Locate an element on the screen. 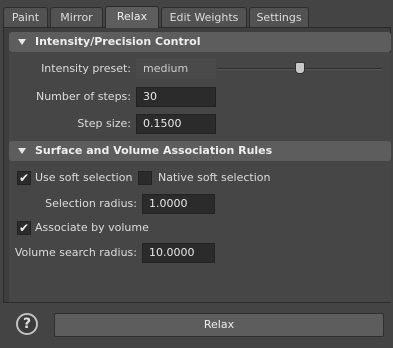 The width and height of the screenshot is (393, 348). step-size-input: 0.1500 is located at coordinates (176, 124).